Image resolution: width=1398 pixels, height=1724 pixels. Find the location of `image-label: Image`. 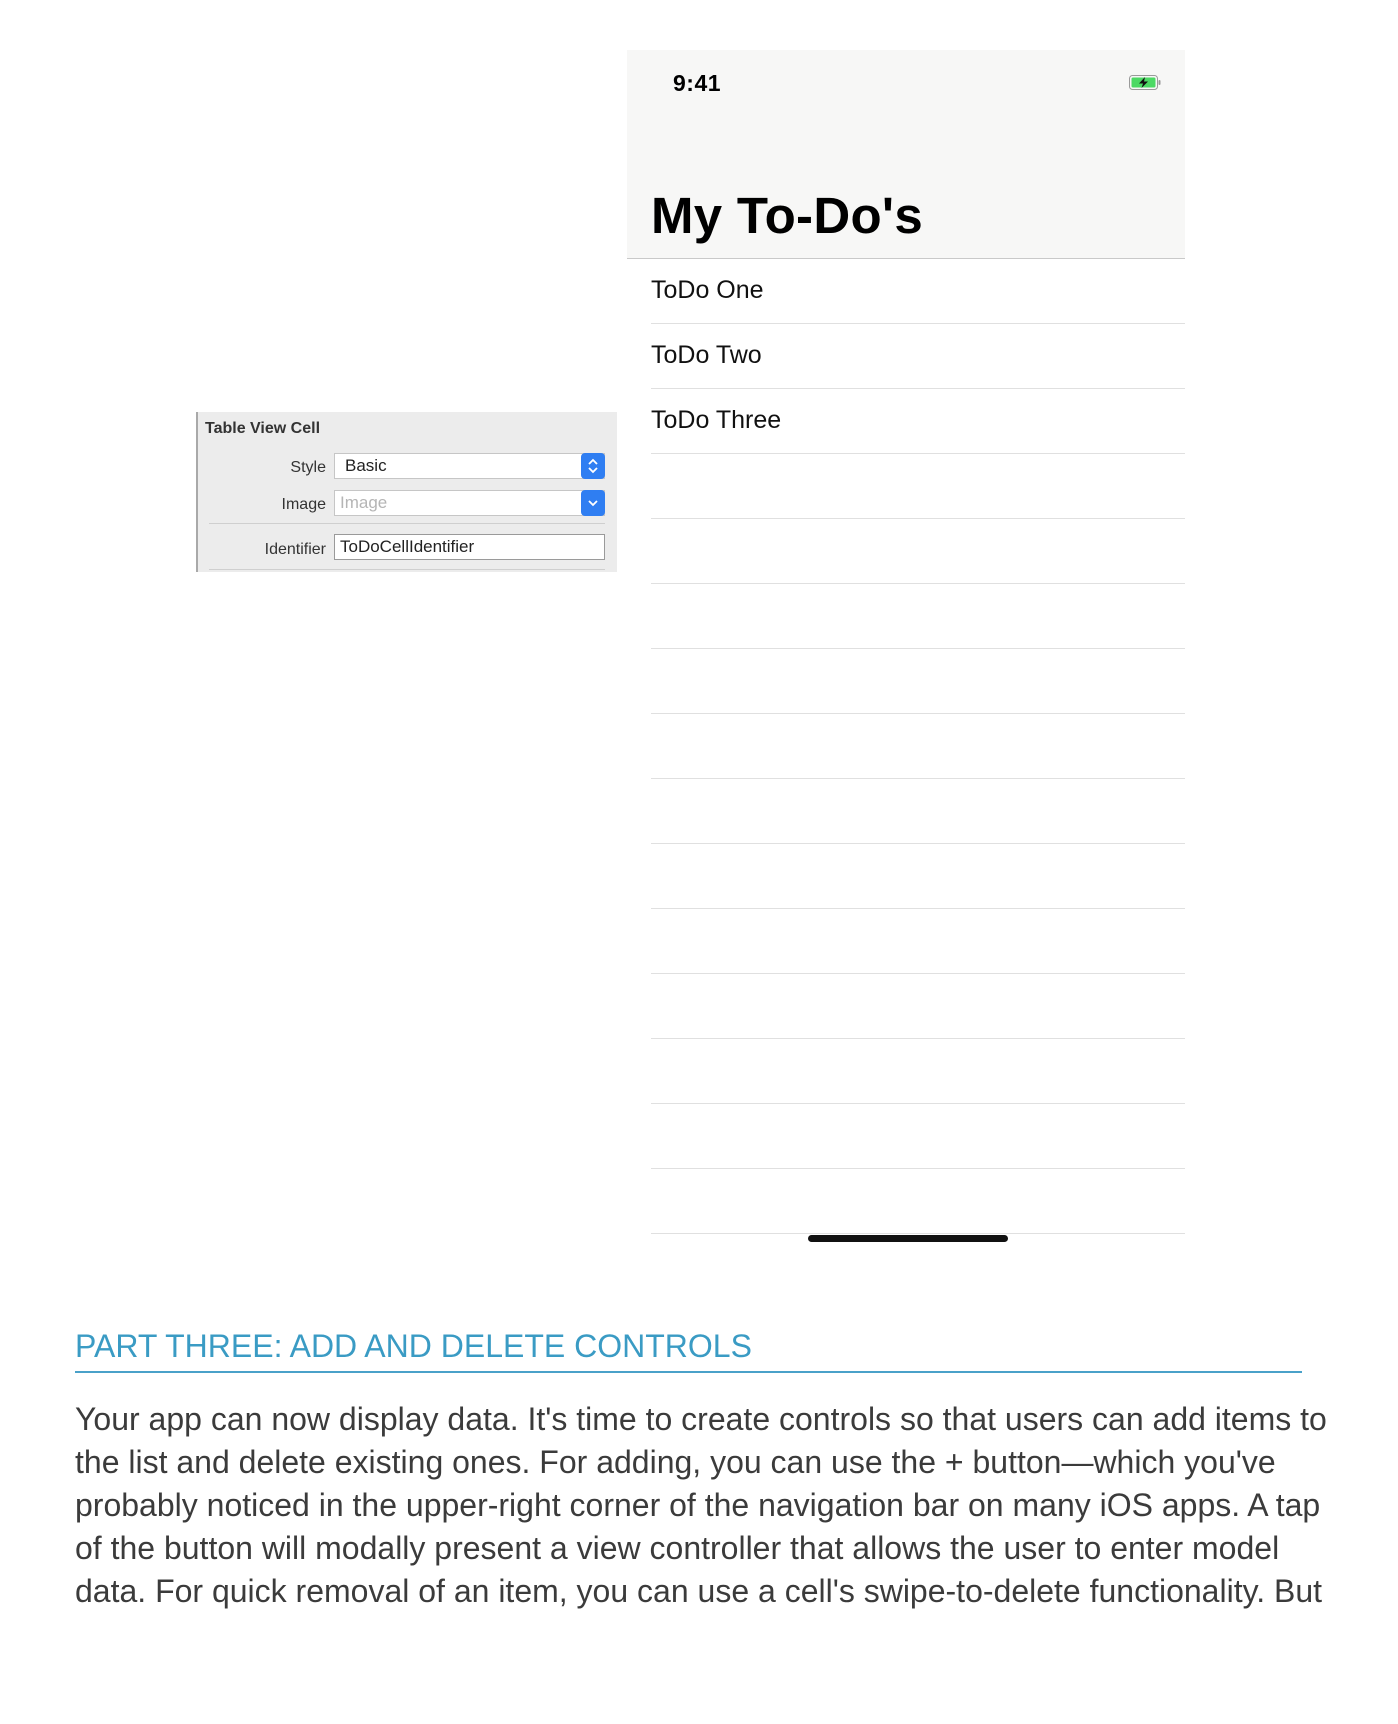

image-label: Image is located at coordinates (303, 504).